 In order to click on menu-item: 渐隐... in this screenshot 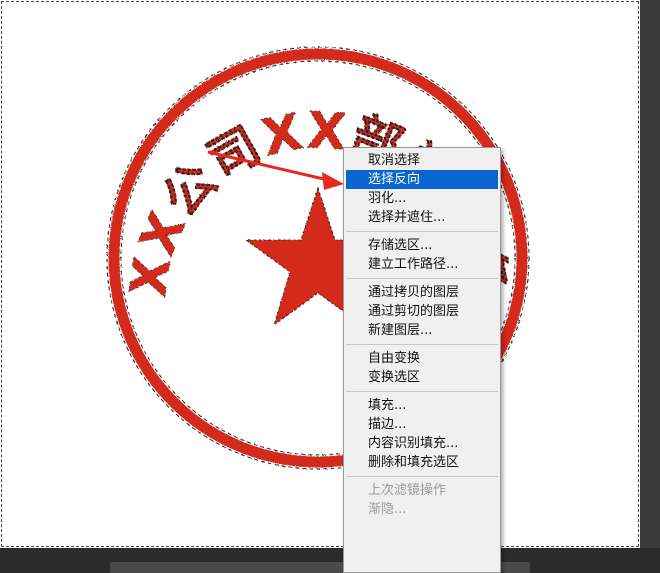, I will do `click(387, 509)`.